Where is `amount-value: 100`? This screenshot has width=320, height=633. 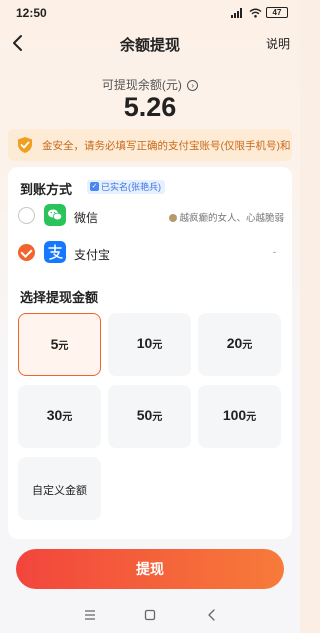
amount-value: 100 is located at coordinates (234, 415).